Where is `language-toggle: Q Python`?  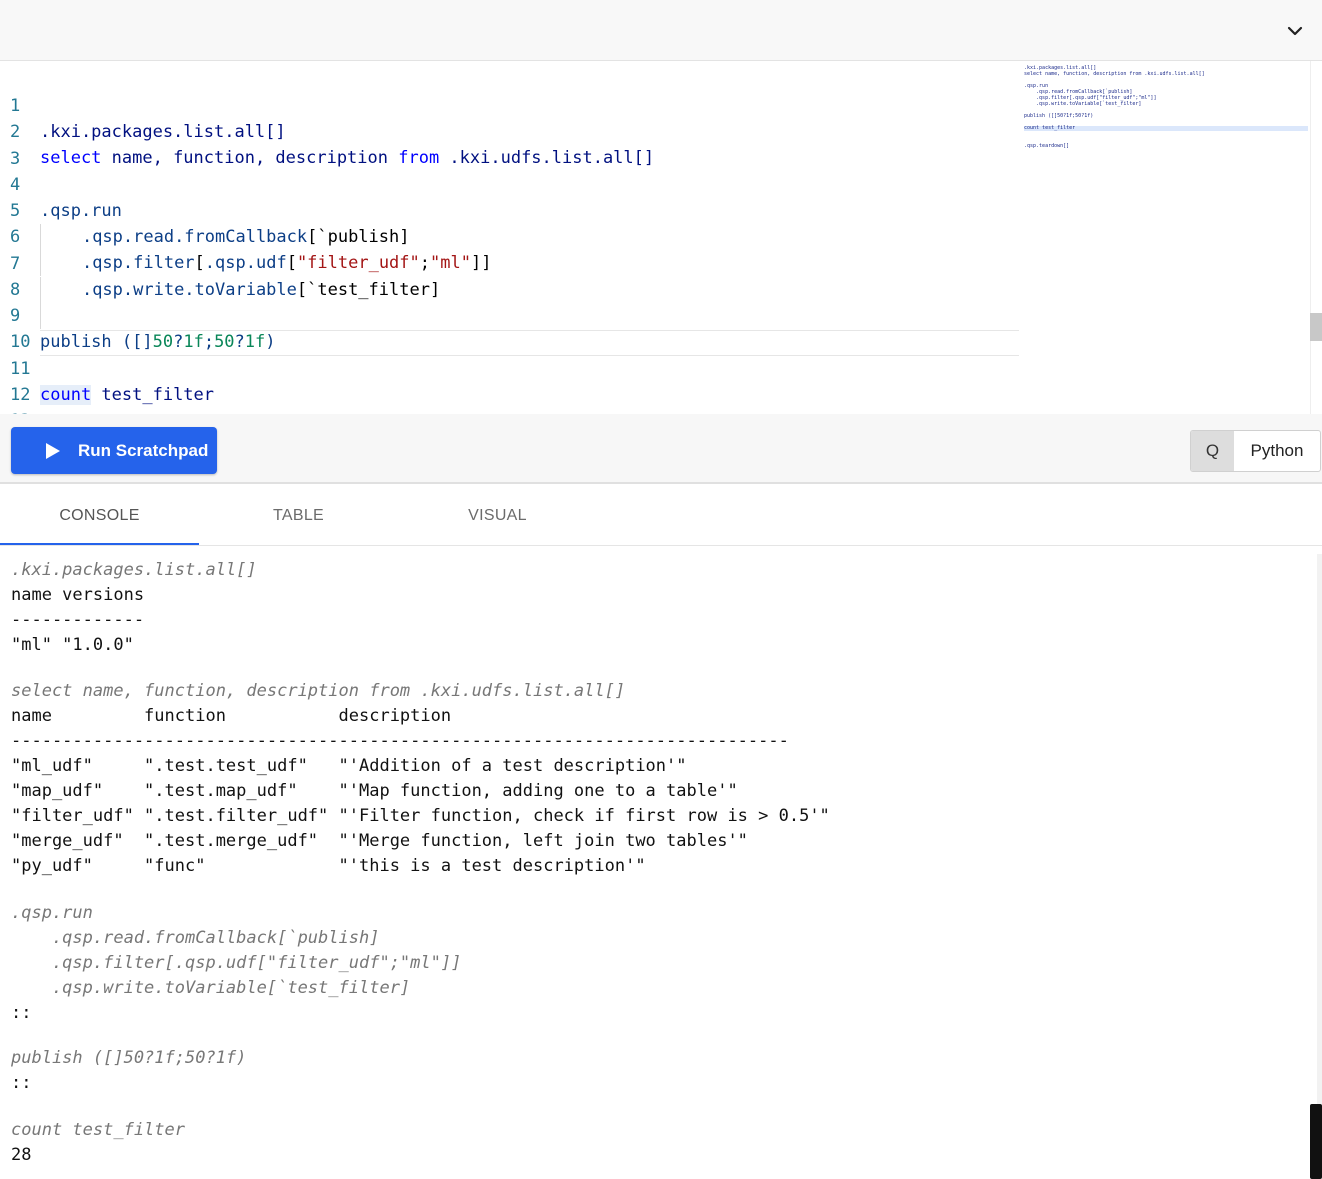 language-toggle: Q Python is located at coordinates (1255, 451).